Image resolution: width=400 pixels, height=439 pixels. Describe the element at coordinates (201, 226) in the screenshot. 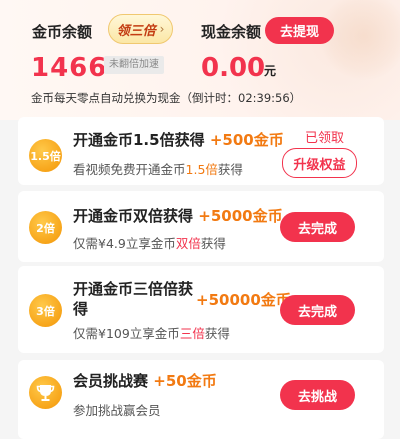

I see `task-card-2x: 2倍 开通金币双倍获得 +5000金币 仅需¥4.9立享金币双倍获得 去完成` at that location.